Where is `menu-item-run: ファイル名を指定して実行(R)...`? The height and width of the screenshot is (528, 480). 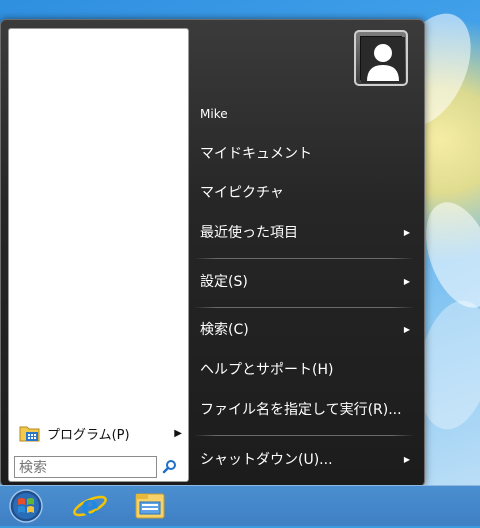 menu-item-run: ファイル名を指定して実行(R)... is located at coordinates (305, 409).